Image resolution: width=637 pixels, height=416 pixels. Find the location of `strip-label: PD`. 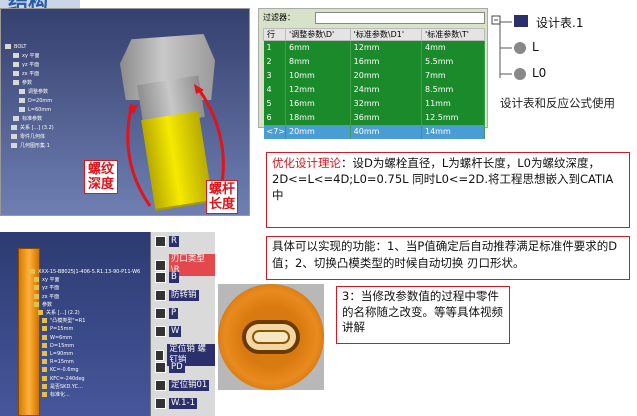

strip-label: PD is located at coordinates (177, 367).